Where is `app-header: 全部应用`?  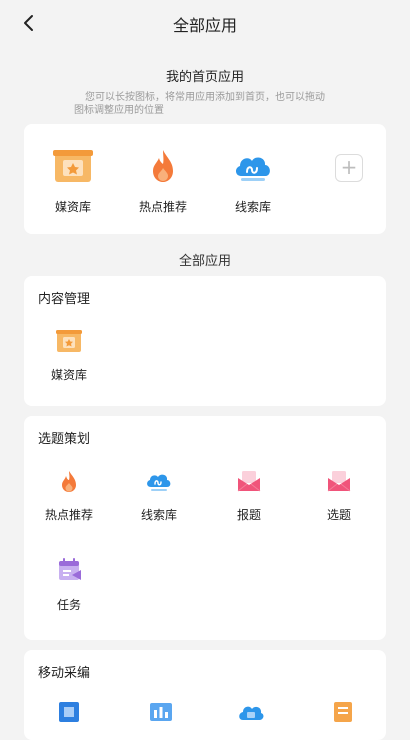 app-header: 全部应用 is located at coordinates (205, 23).